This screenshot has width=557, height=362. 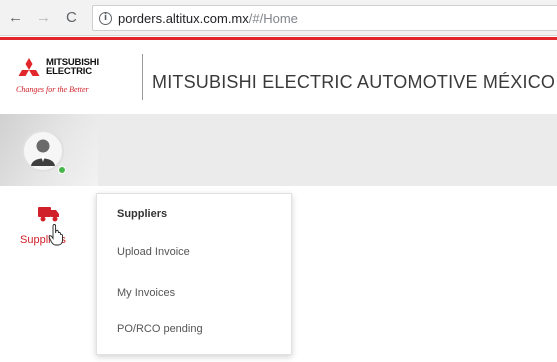 I want to click on user-silhouette-icon, so click(x=43, y=152).